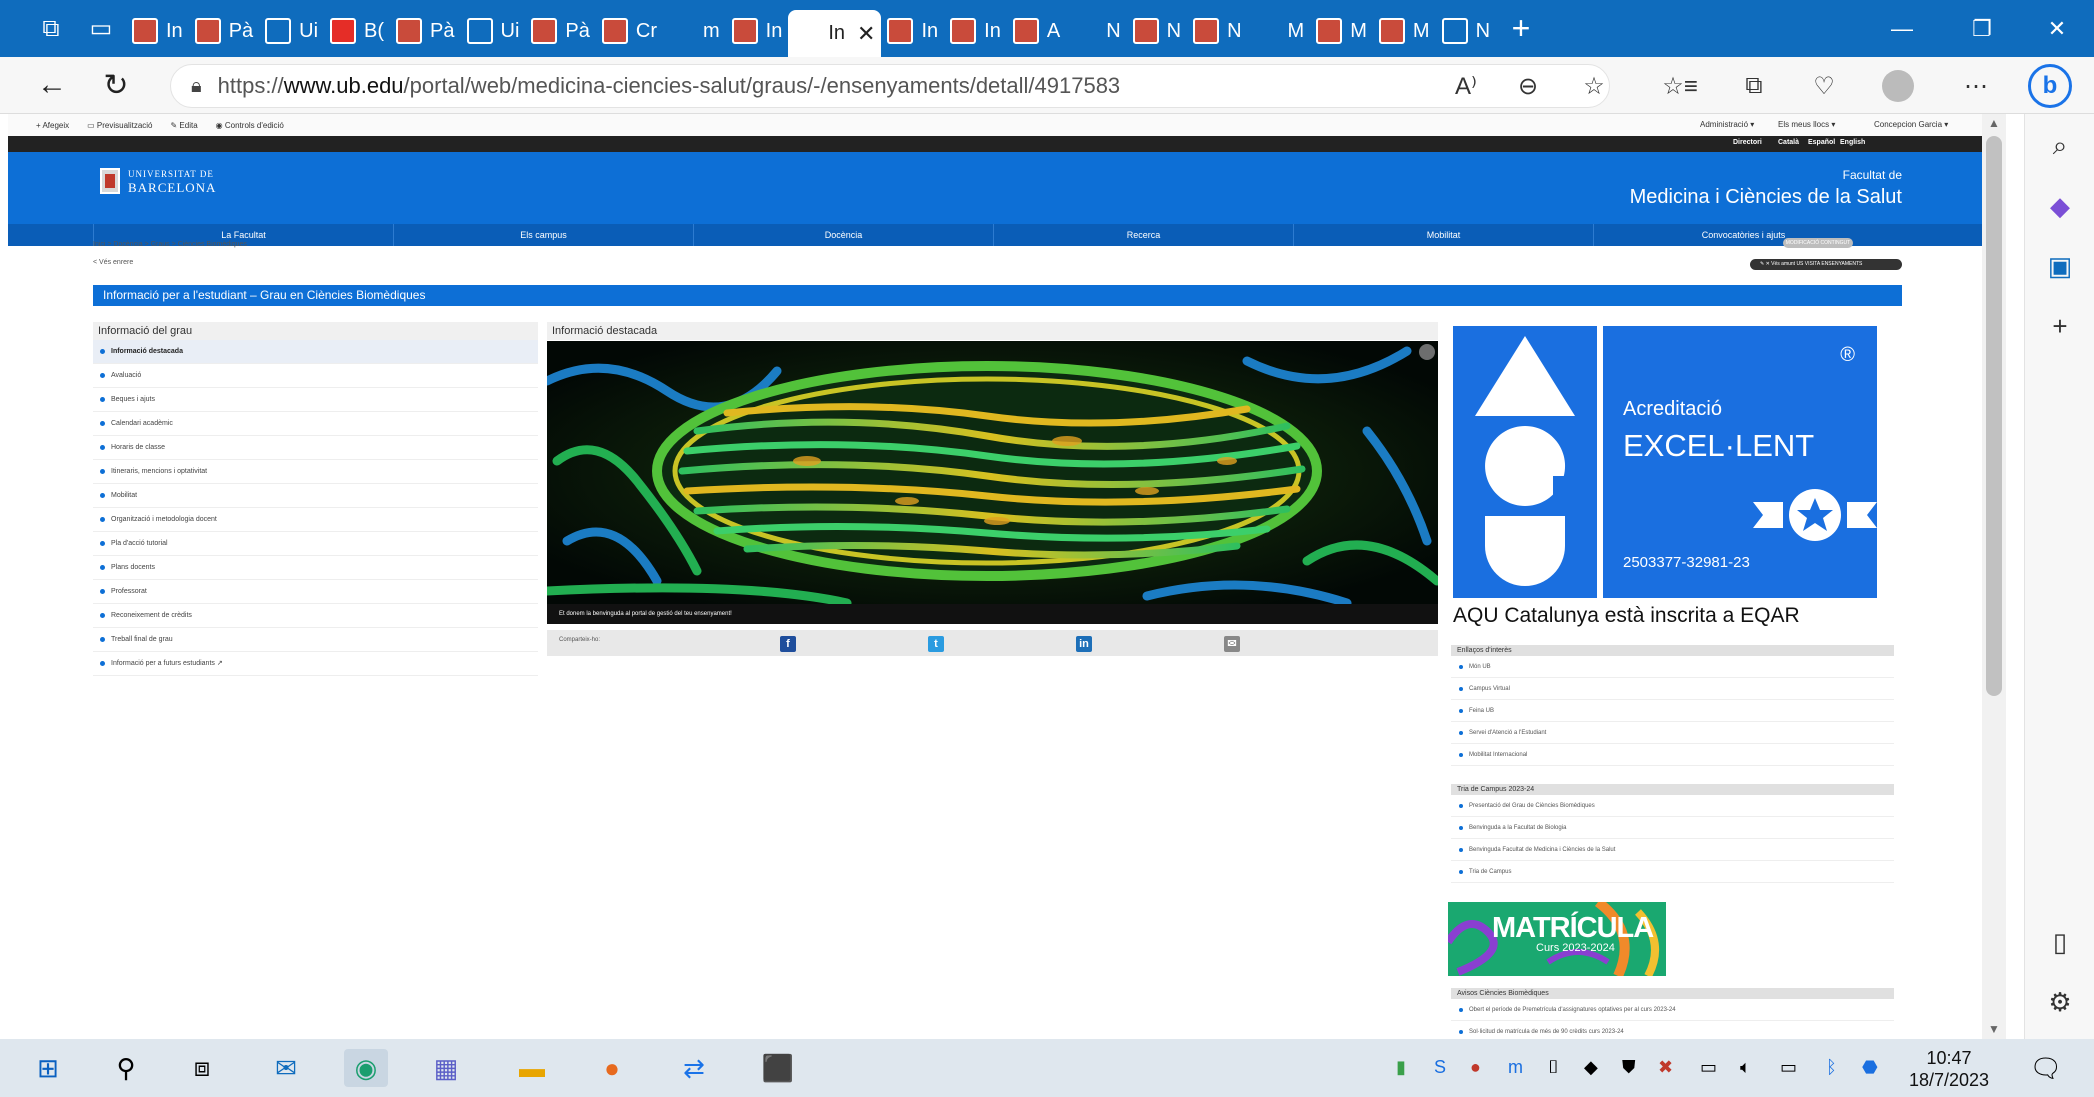  Describe the element at coordinates (1902, 28) in the screenshot. I see `minimize-button: —` at that location.